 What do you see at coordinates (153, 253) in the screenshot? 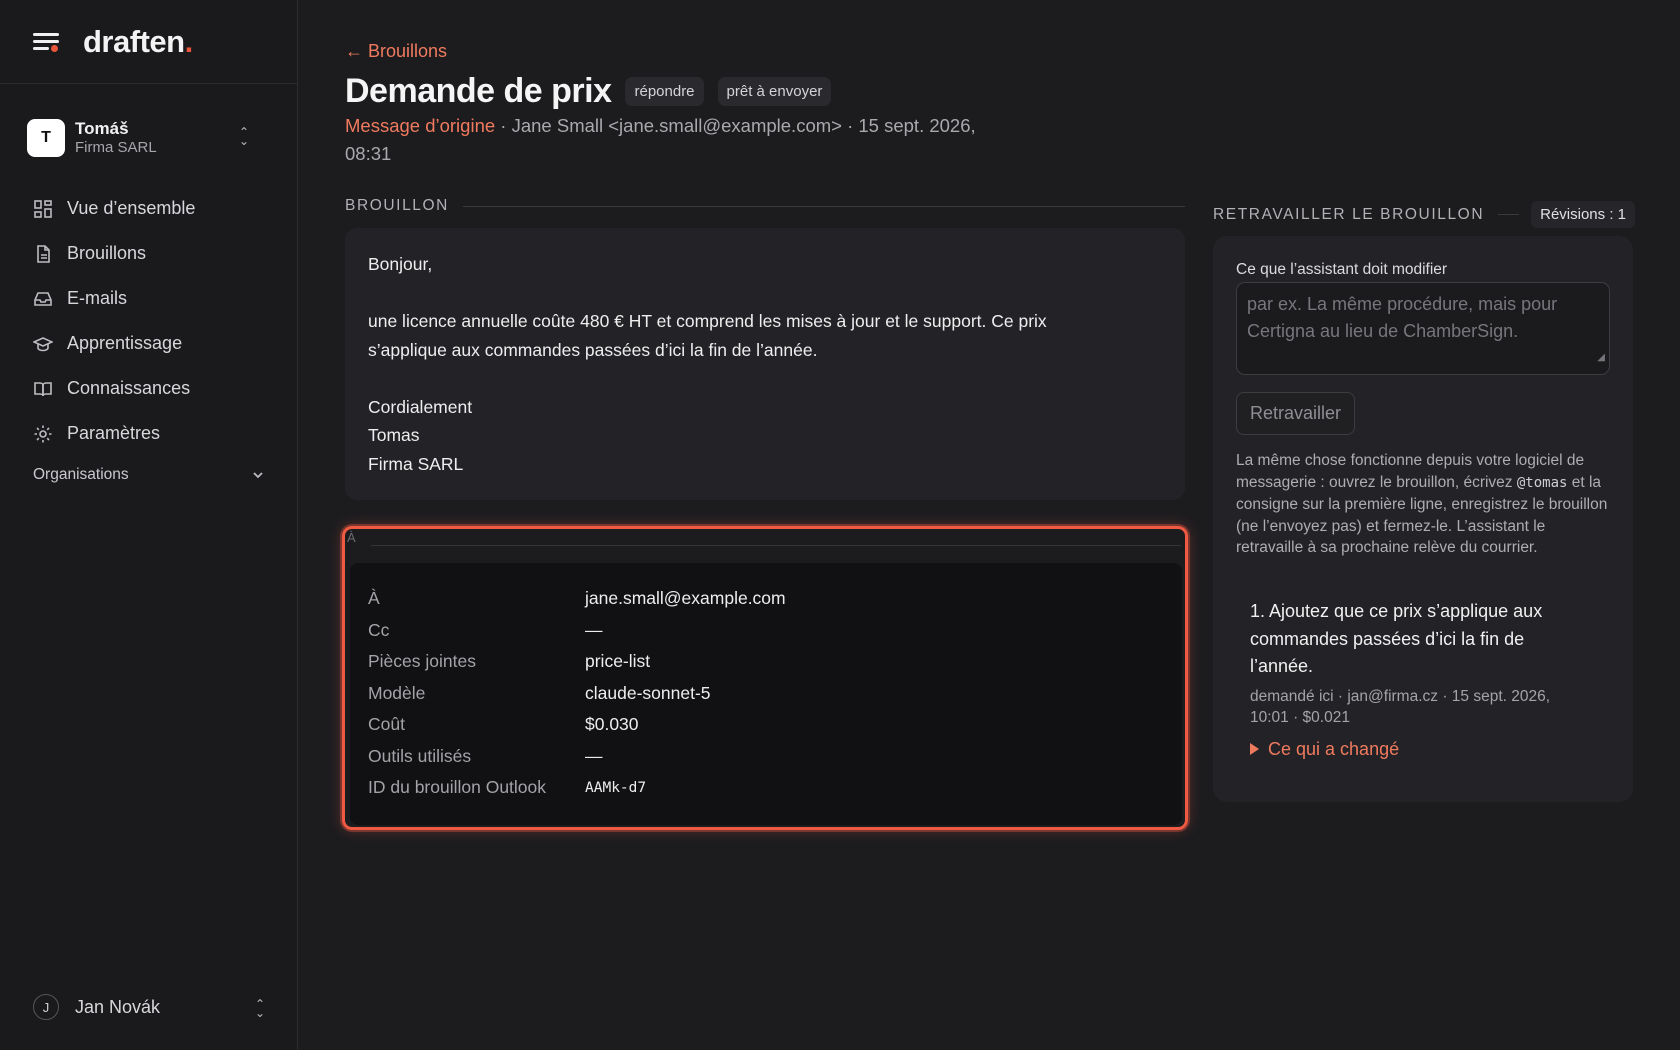
I see `sidebar-item-drafts: Brouillons` at bounding box center [153, 253].